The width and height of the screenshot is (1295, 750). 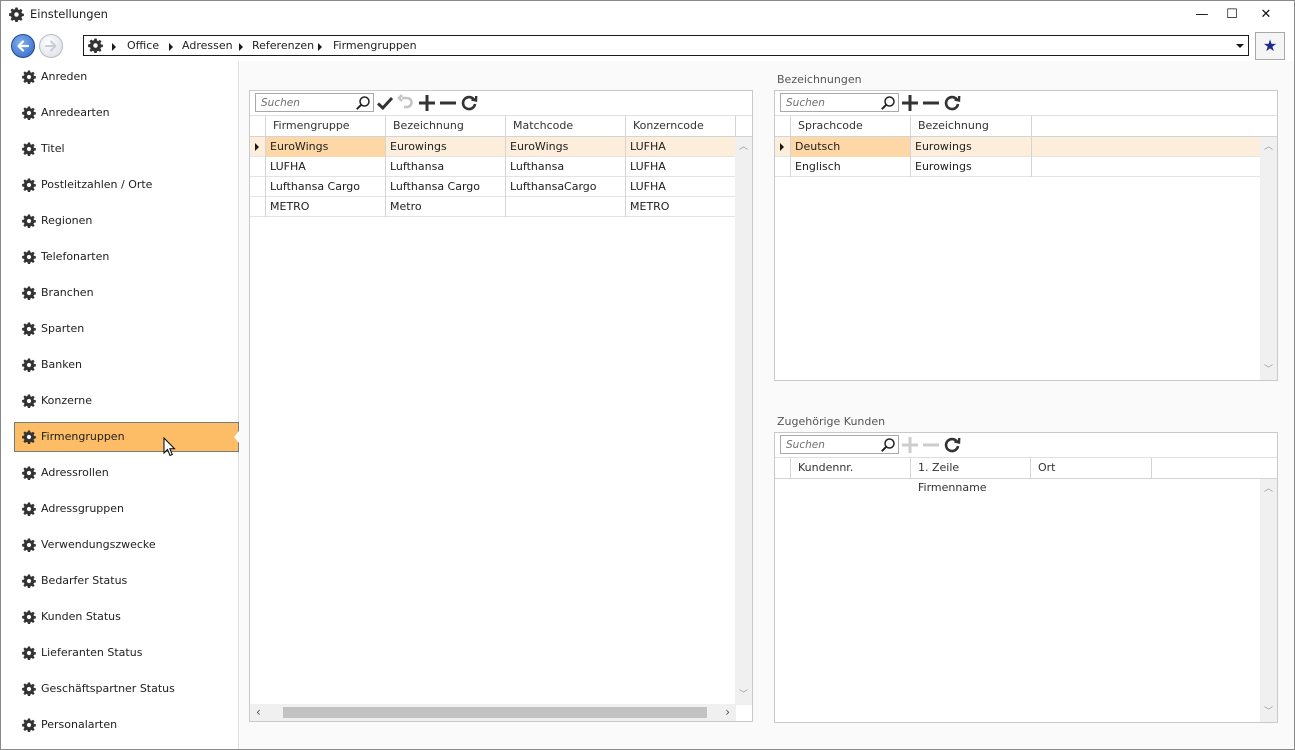 What do you see at coordinates (566, 126) in the screenshot?
I see `column-header-matchcode: Matchcode` at bounding box center [566, 126].